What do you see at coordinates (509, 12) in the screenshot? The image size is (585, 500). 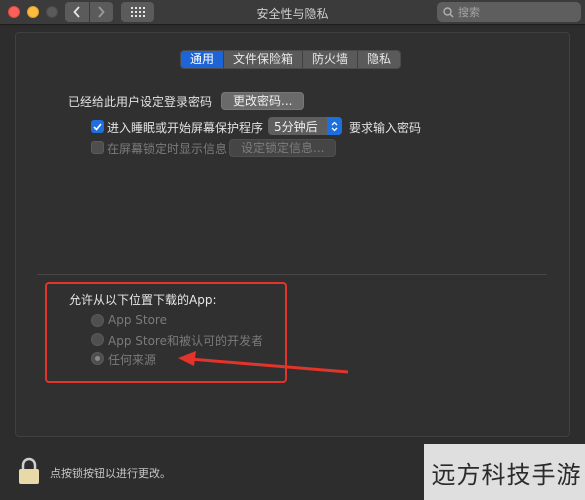 I see `search-field: 搜索` at bounding box center [509, 12].